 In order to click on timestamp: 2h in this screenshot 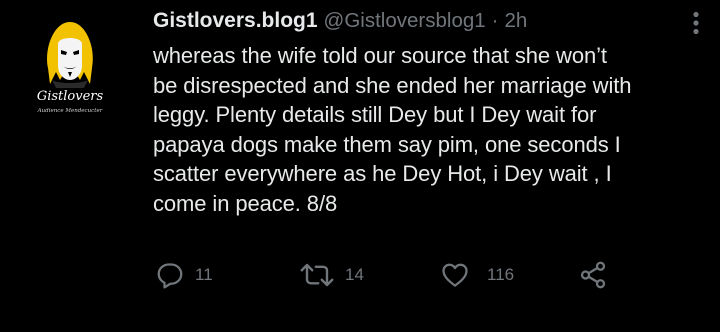, I will do `click(515, 21)`.